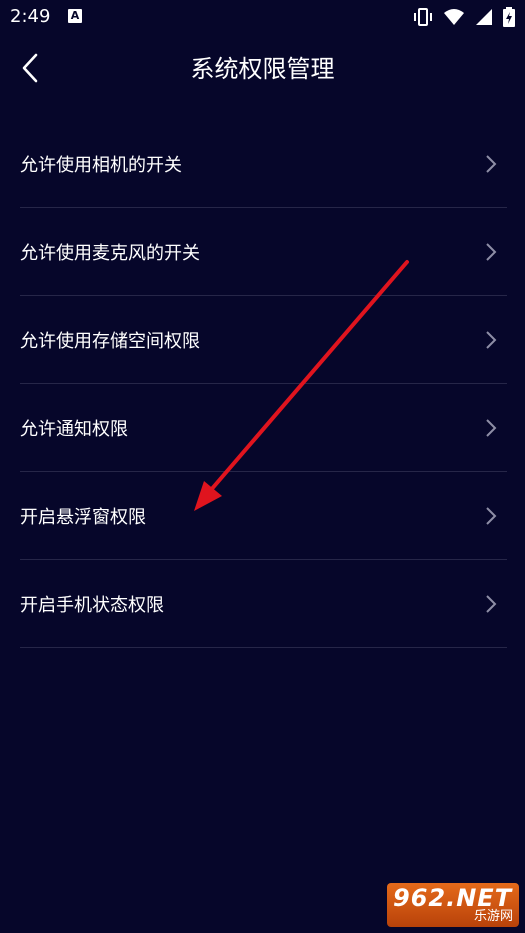  What do you see at coordinates (263, 252) in the screenshot?
I see `permission-item-microphone: 允许使用麦克风的开关` at bounding box center [263, 252].